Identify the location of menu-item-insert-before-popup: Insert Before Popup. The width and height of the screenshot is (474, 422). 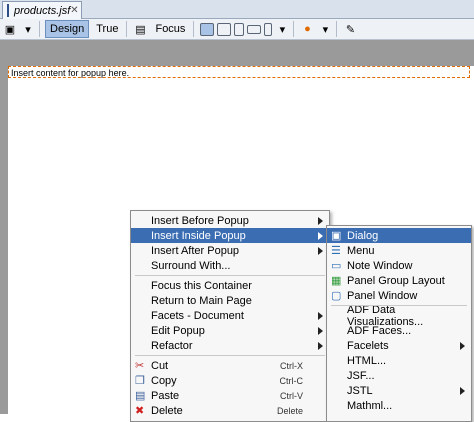
(230, 220).